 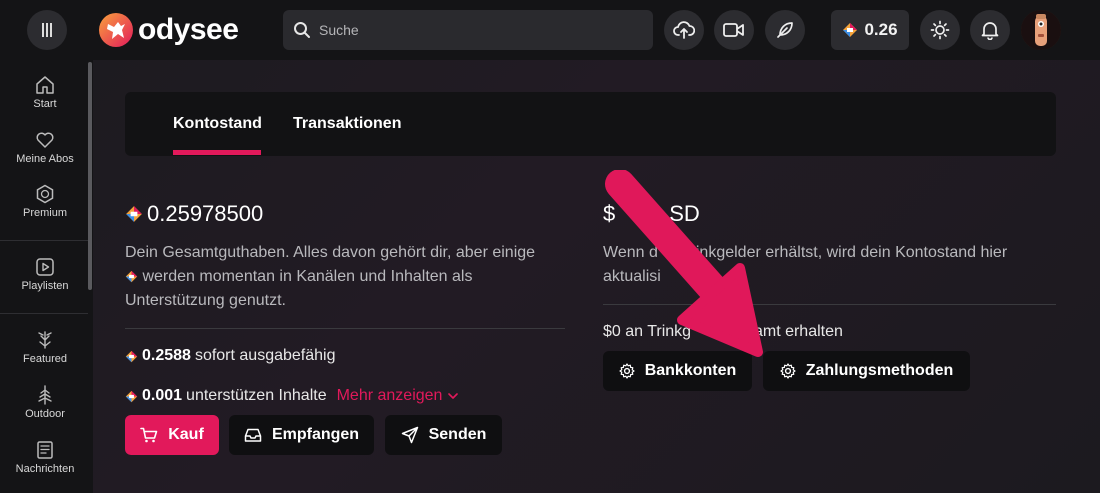 What do you see at coordinates (409, 435) in the screenshot?
I see `send-icon` at bounding box center [409, 435].